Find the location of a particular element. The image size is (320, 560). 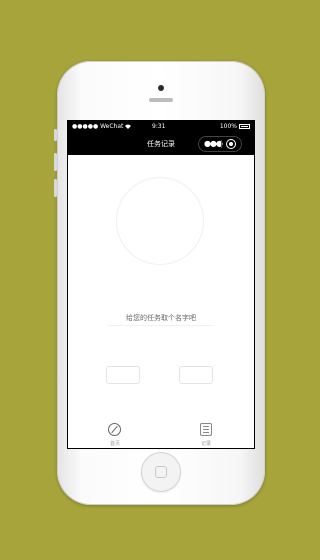

earpiece-speaker is located at coordinates (161, 100).